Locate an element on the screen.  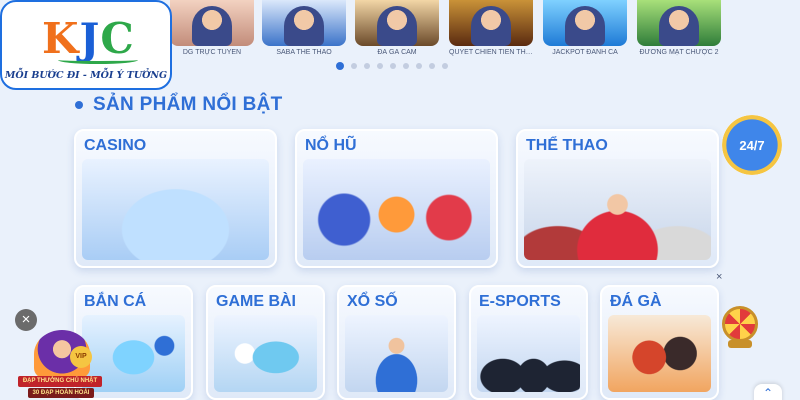
support-24-7-button: 24/7 is located at coordinates (752, 145).